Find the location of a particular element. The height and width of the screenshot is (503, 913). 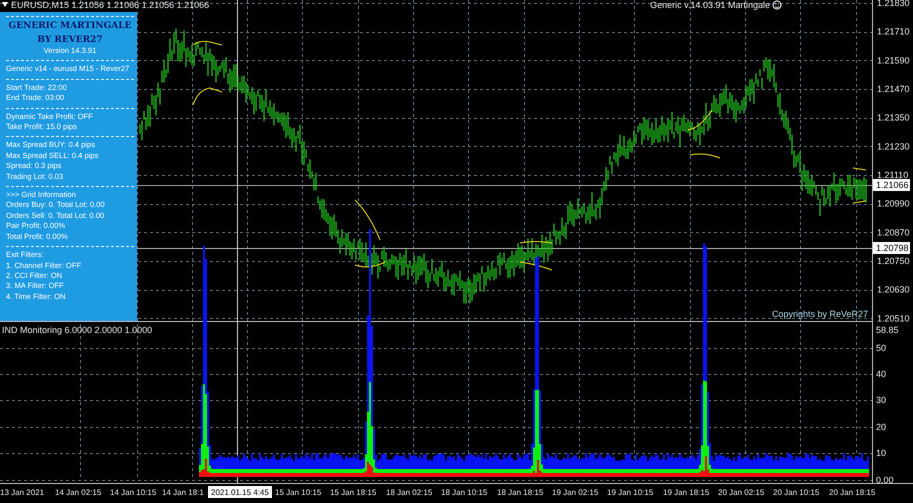

time-axis-label: 14 Jan 10:15 is located at coordinates (133, 492).